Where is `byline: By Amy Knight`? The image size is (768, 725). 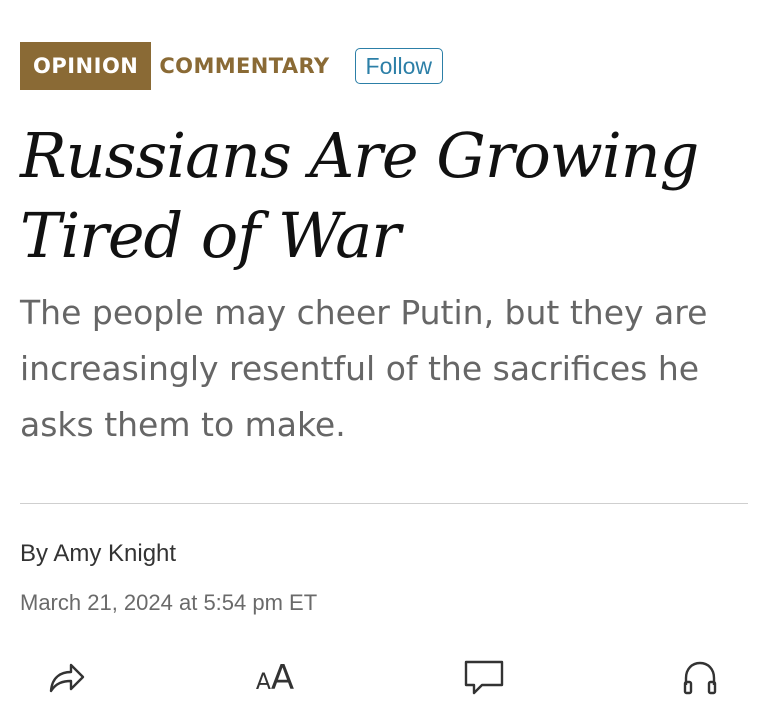
byline: By Amy Knight is located at coordinates (98, 554).